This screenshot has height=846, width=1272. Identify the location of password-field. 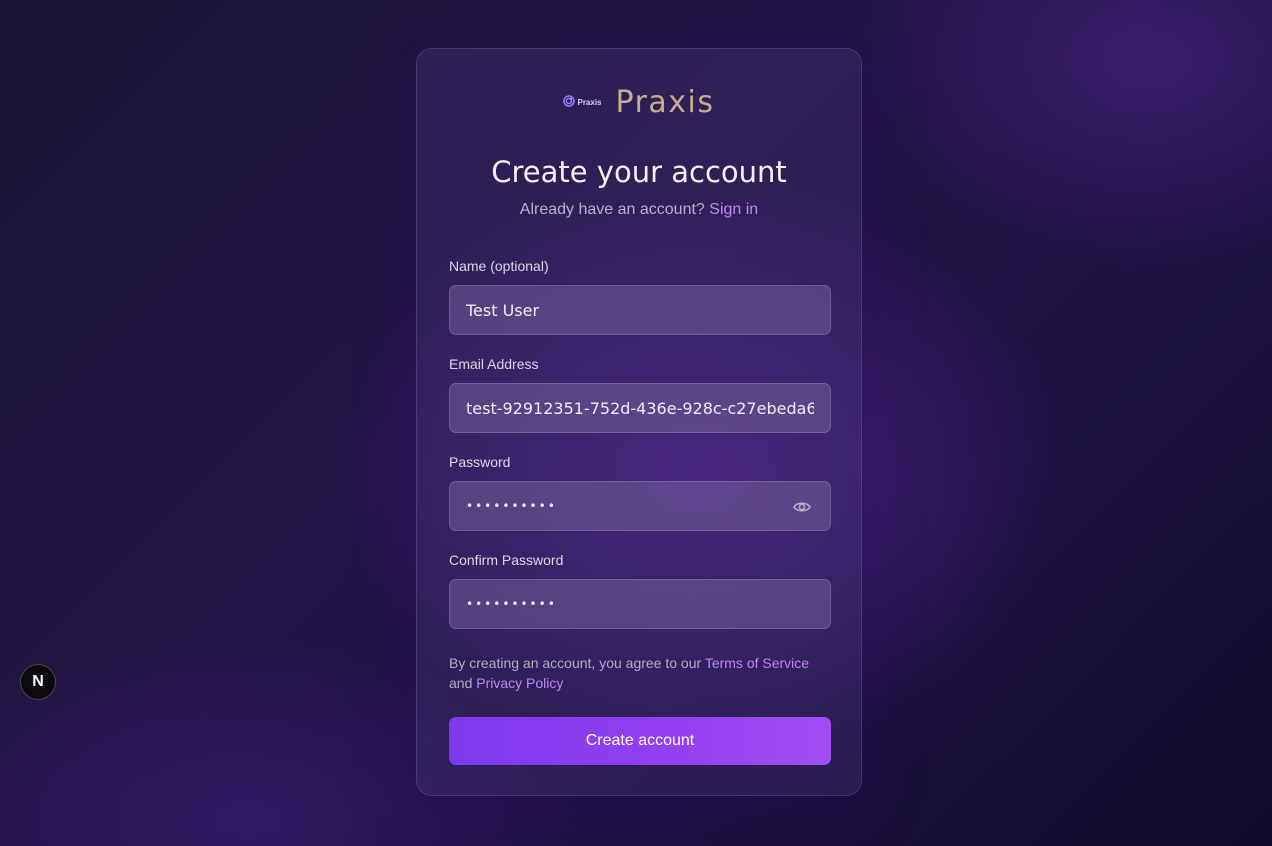
(640, 506).